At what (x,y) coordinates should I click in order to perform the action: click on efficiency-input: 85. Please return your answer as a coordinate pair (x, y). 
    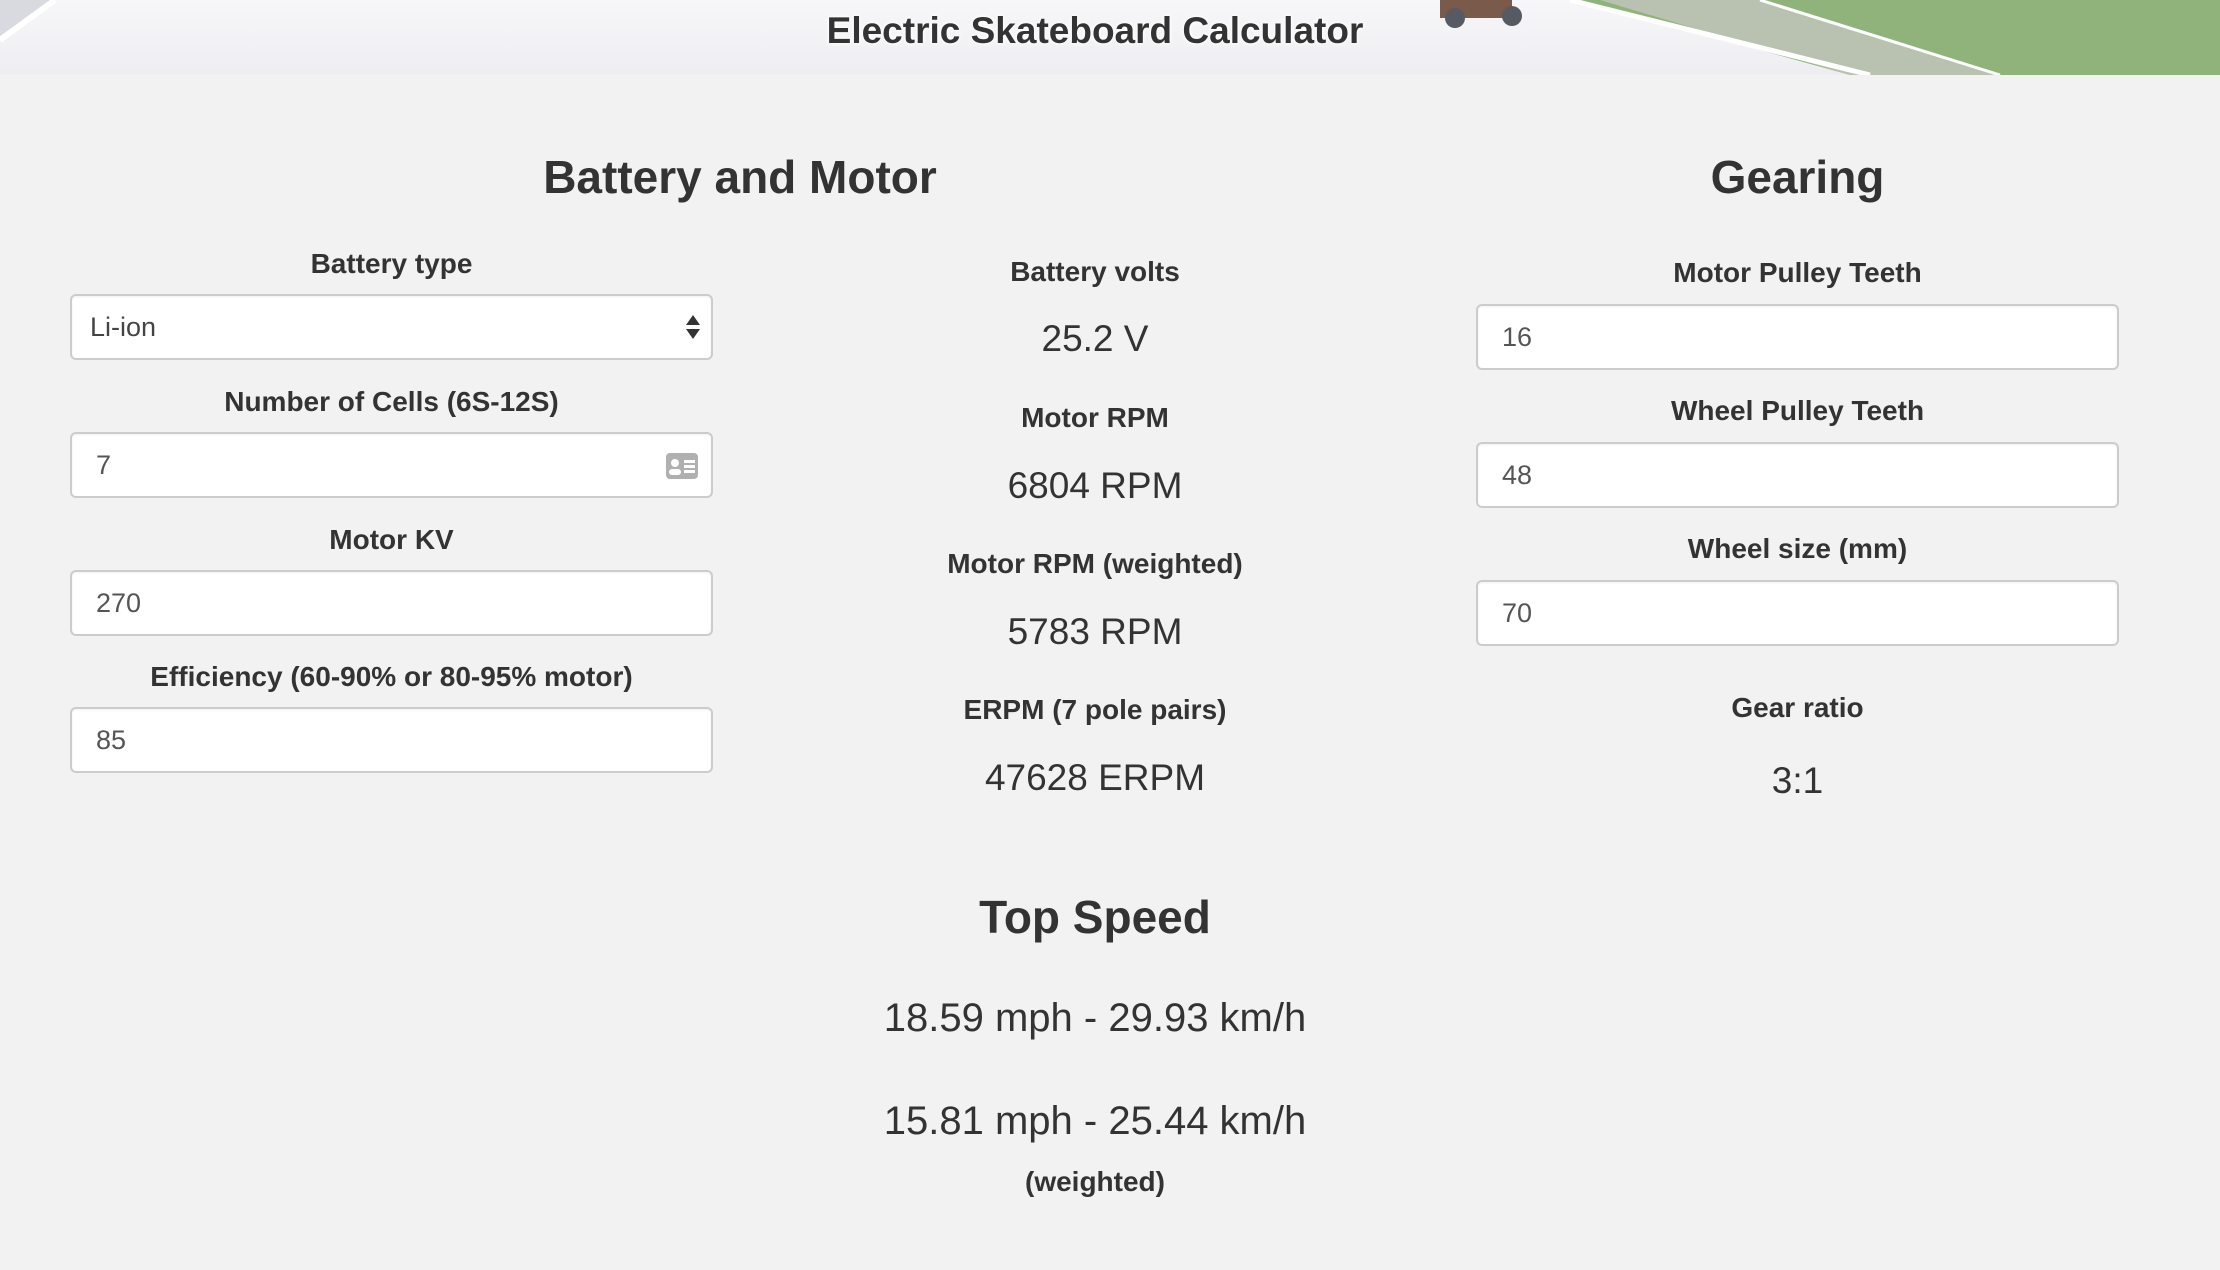
    Looking at the image, I should click on (391, 740).